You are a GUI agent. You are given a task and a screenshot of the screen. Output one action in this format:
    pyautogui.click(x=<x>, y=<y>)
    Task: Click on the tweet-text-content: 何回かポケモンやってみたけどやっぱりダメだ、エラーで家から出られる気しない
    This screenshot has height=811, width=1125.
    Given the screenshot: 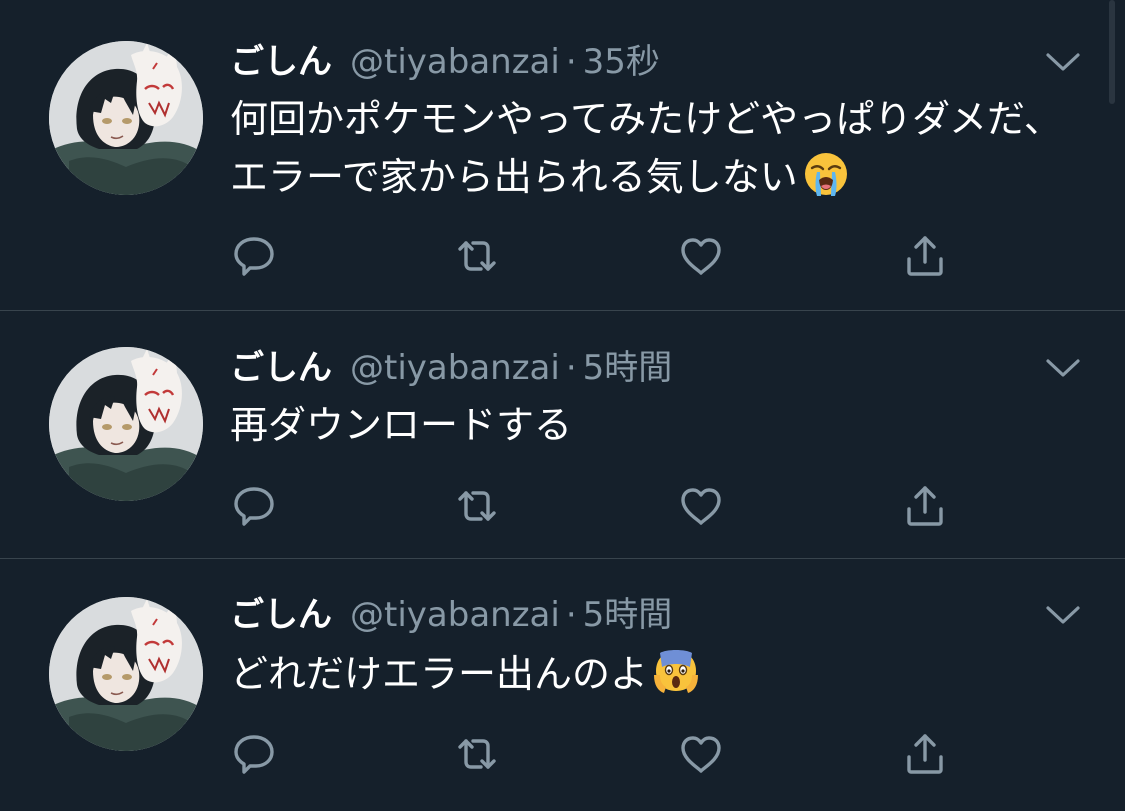 What is the action you would take?
    pyautogui.click(x=646, y=148)
    